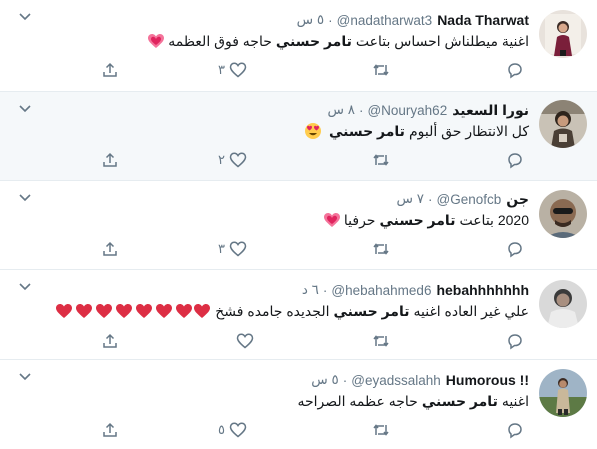 The image size is (597, 449). Describe the element at coordinates (469, 199) in the screenshot. I see `user-handle: @Genofcb` at that location.